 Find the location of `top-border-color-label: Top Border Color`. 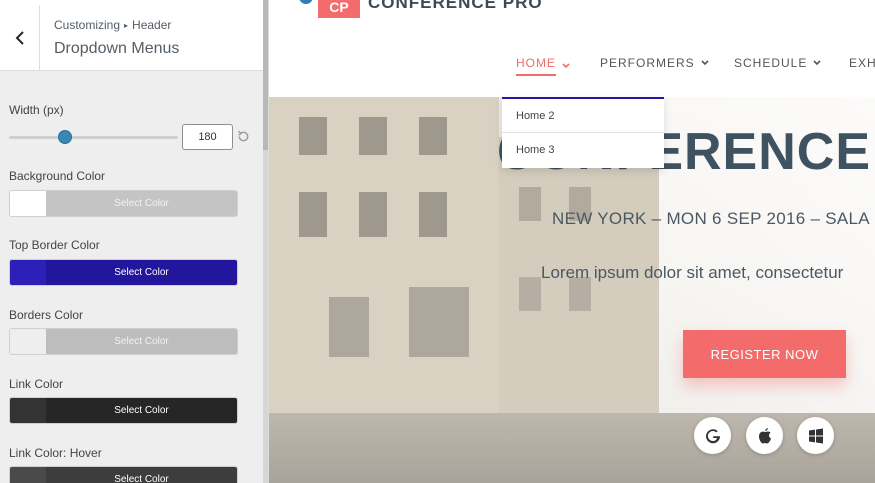

top-border-color-label: Top Border Color is located at coordinates (54, 245).